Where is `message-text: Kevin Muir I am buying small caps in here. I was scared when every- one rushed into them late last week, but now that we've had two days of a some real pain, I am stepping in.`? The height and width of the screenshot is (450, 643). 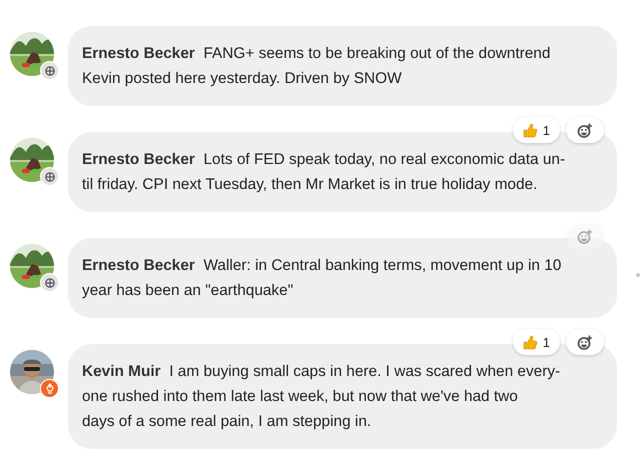
message-text: Kevin Muir I am buying small caps in here. I was scared when every- one rushed into them late last week, but now that we've had two days of a some real pain, I am stepping in. is located at coordinates (321, 396).